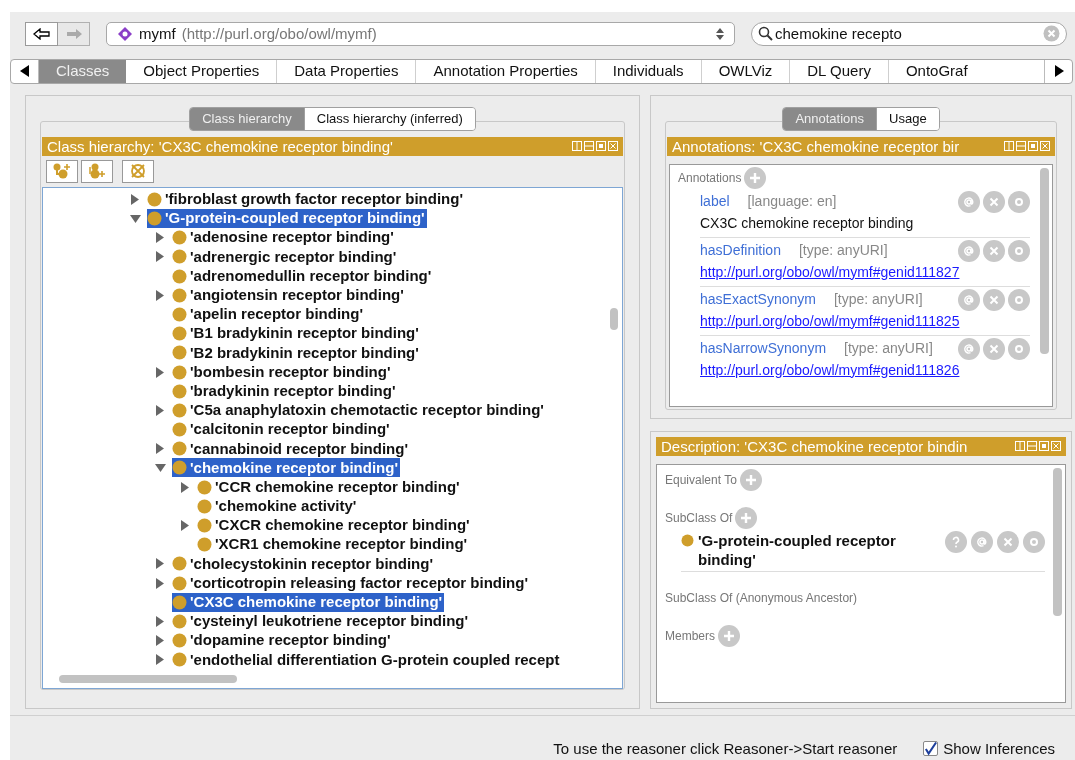  I want to click on property-name: hasExactSynonym, so click(758, 300).